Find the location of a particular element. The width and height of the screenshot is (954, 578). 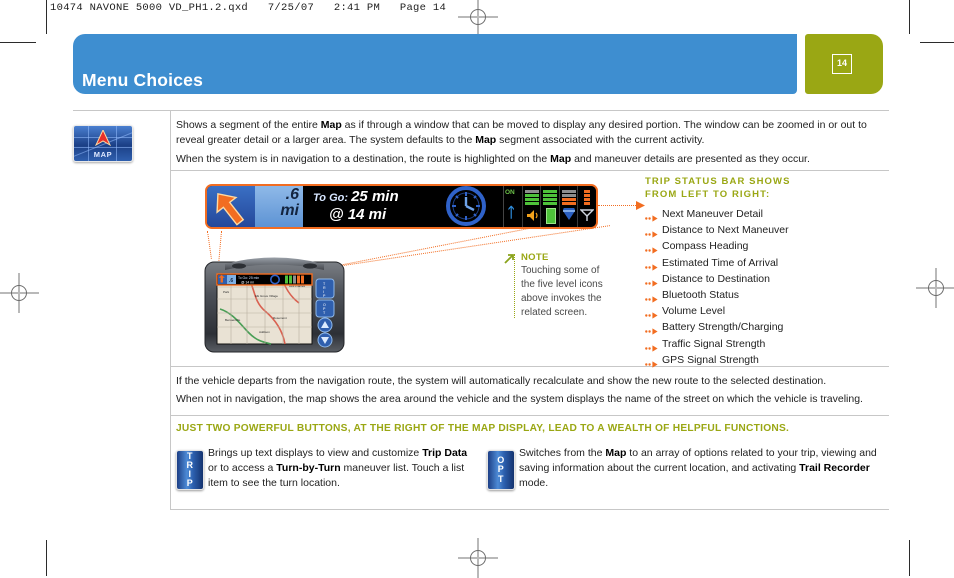

trim-line-top-left is located at coordinates (18, 42).